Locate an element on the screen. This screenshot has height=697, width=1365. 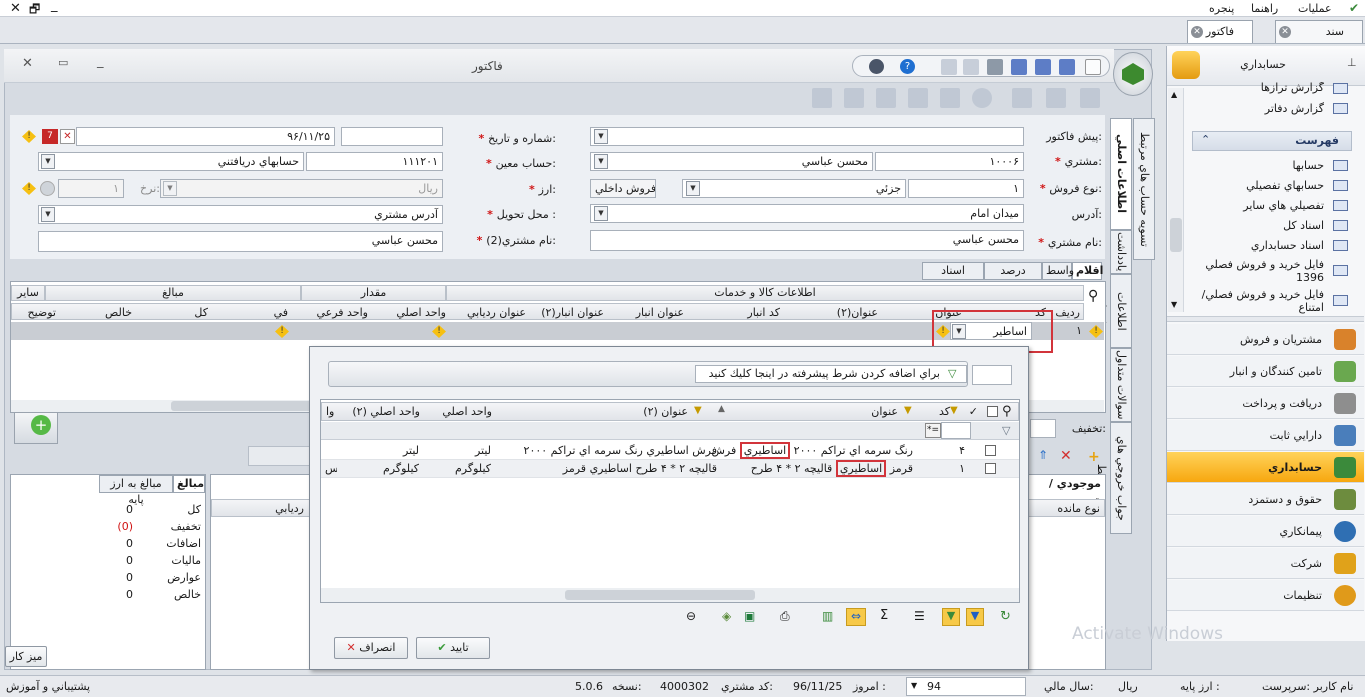
nav-accounting: حسابداري is located at coordinates (1265, 467).